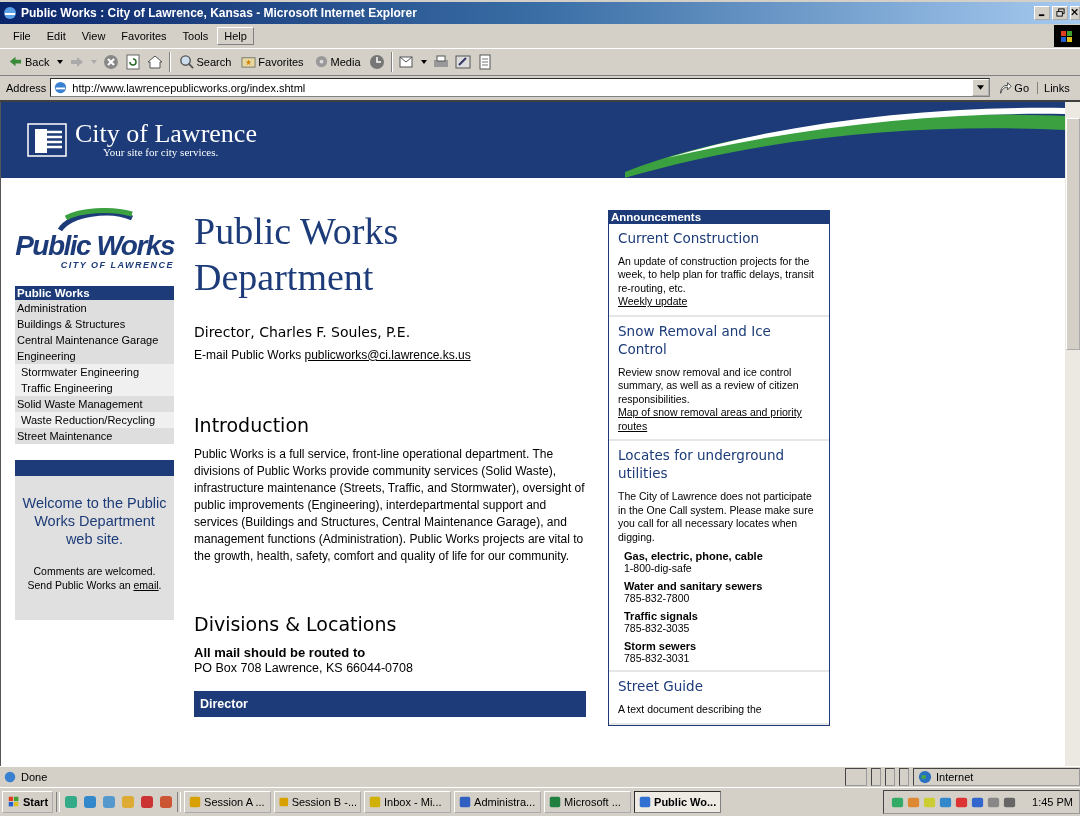  I want to click on zone-text: Internet, so click(955, 777).